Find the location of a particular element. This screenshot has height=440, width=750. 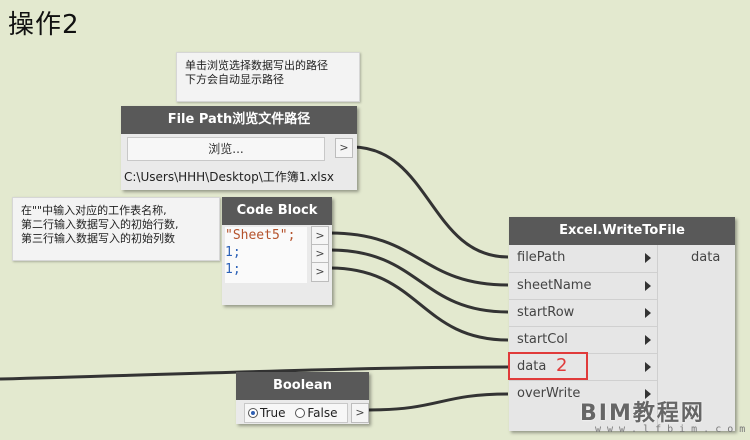

page-title: 操作2 is located at coordinates (44, 25).